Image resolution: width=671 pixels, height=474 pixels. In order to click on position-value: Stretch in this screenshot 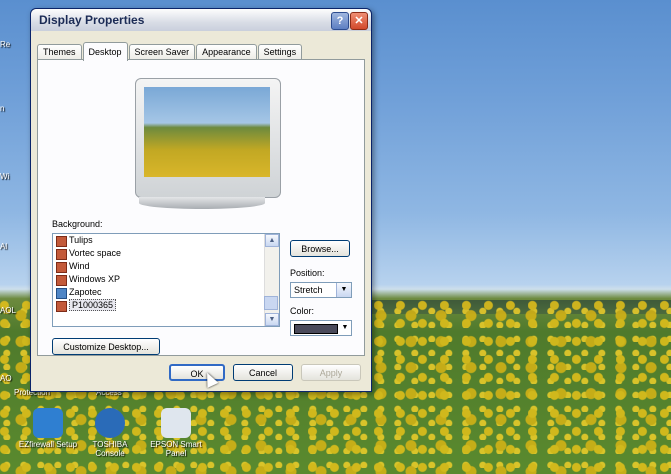, I will do `click(308, 290)`.